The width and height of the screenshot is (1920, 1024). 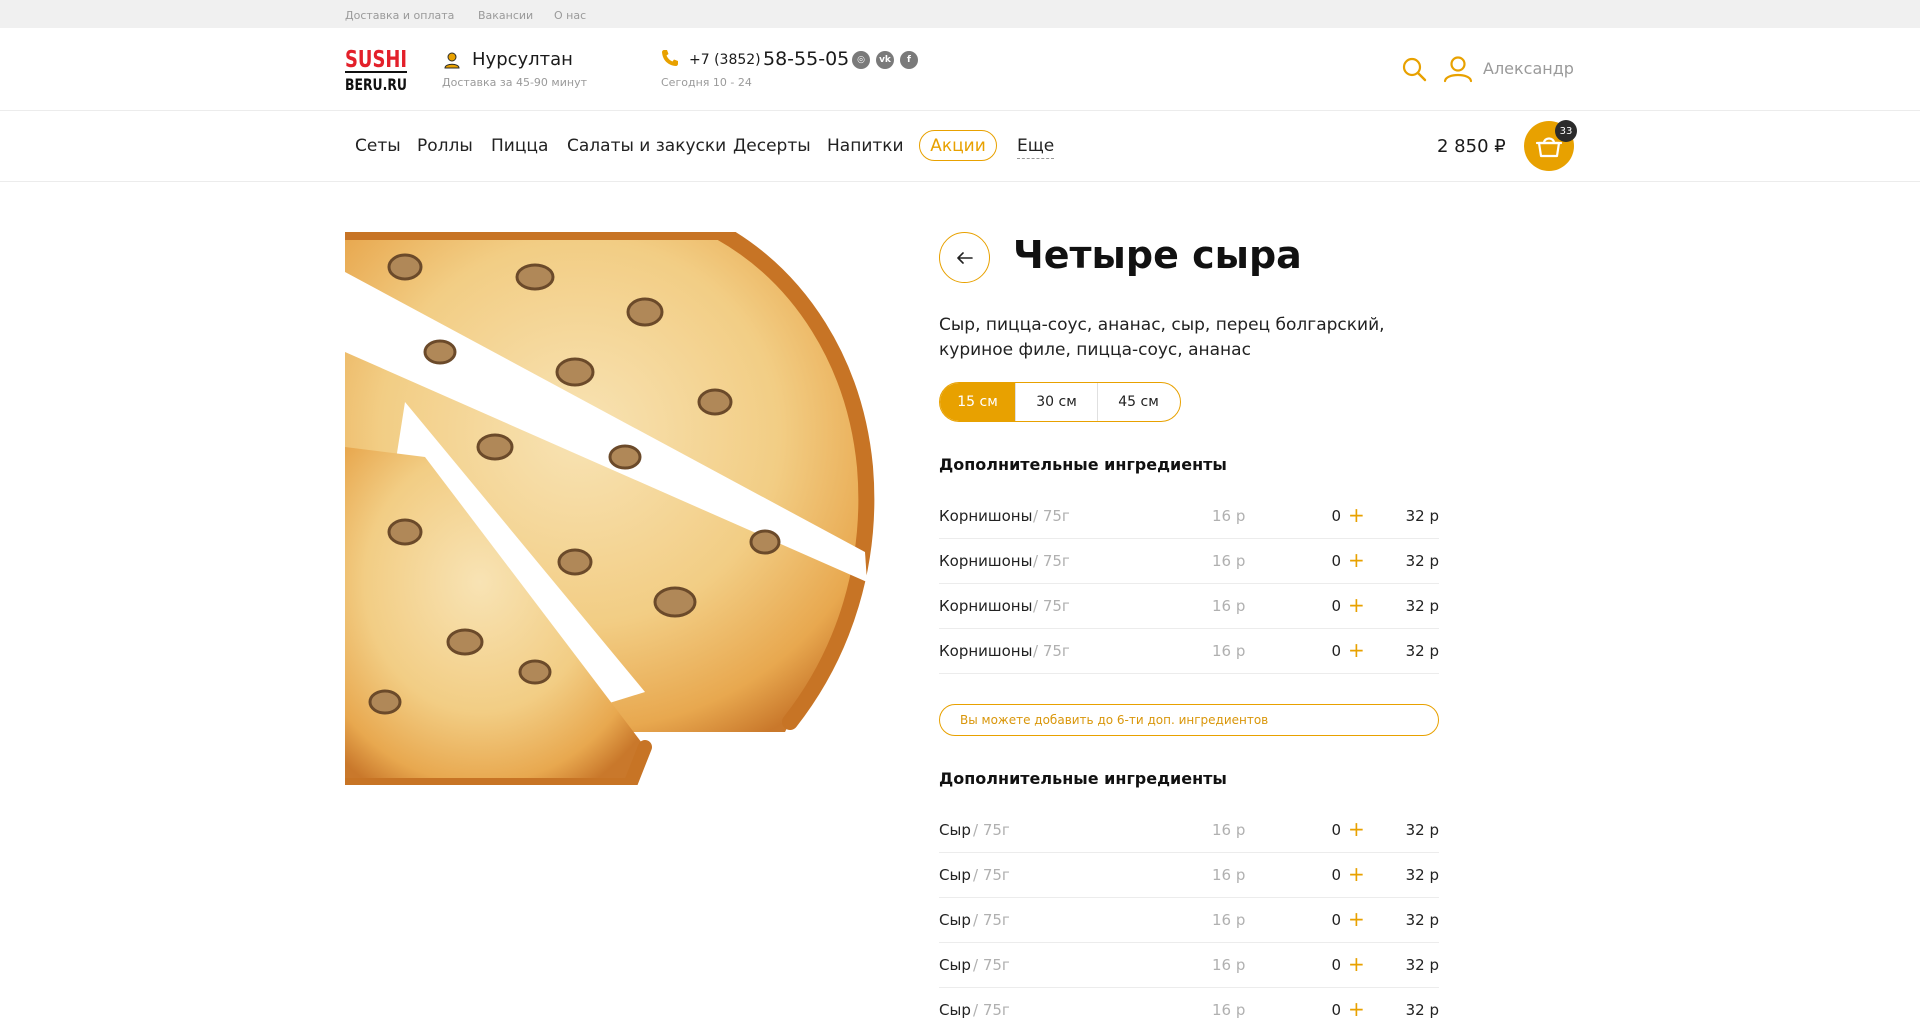 What do you see at coordinates (978, 402) in the screenshot?
I see `size-option-15: 15 см` at bounding box center [978, 402].